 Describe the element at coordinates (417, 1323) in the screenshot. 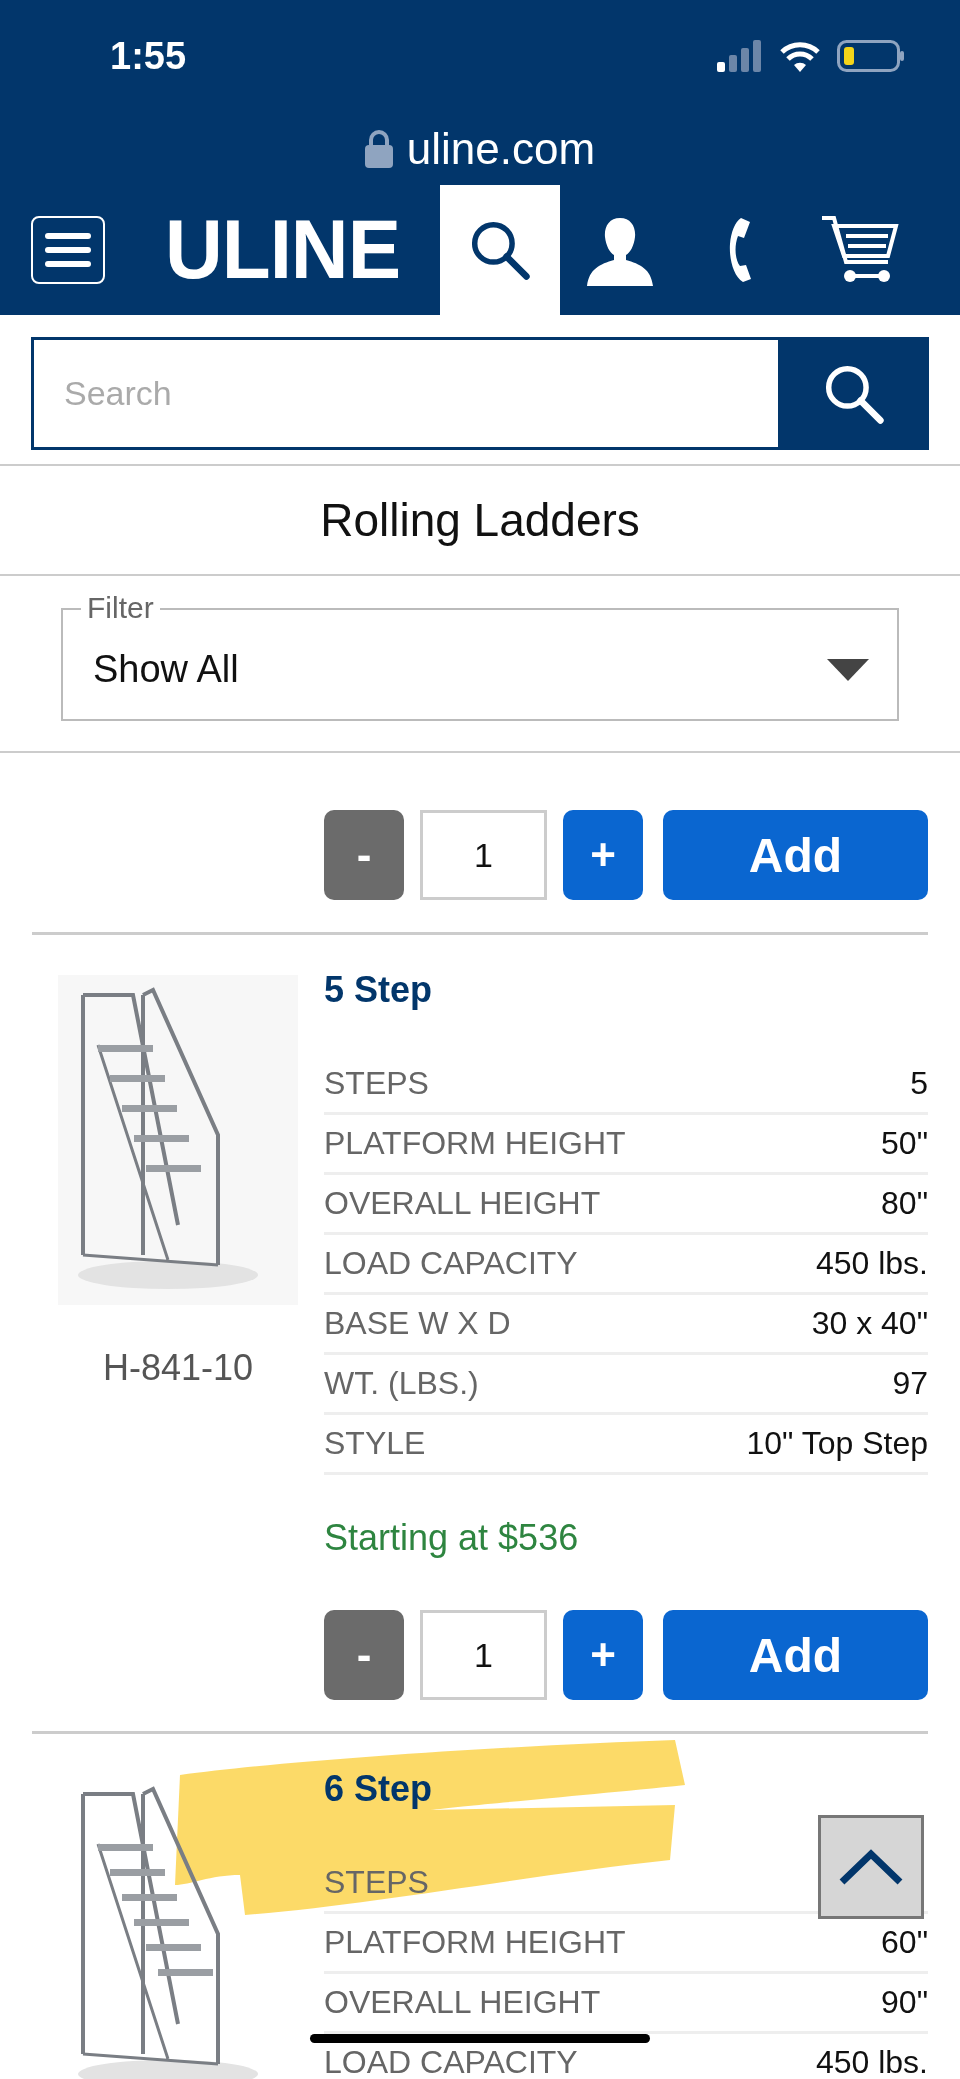

I see `spec-label: BASE W X D` at that location.